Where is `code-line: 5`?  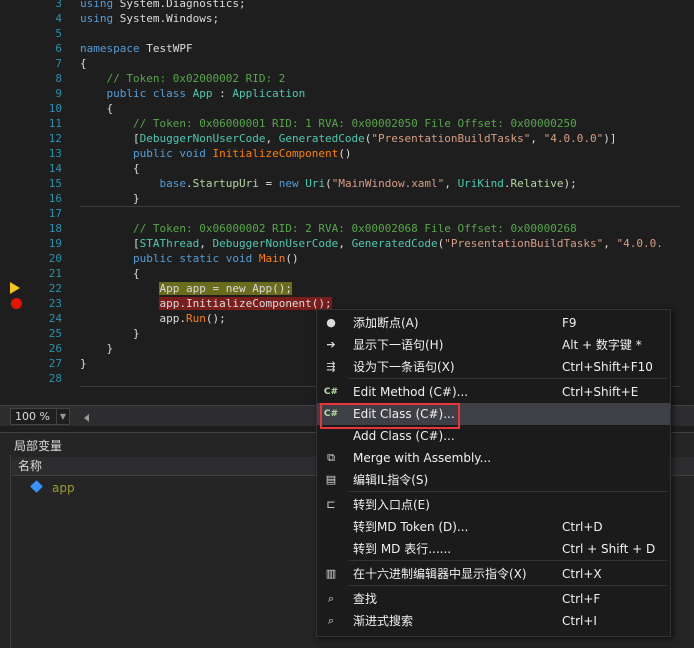 code-line: 5 is located at coordinates (347, 33).